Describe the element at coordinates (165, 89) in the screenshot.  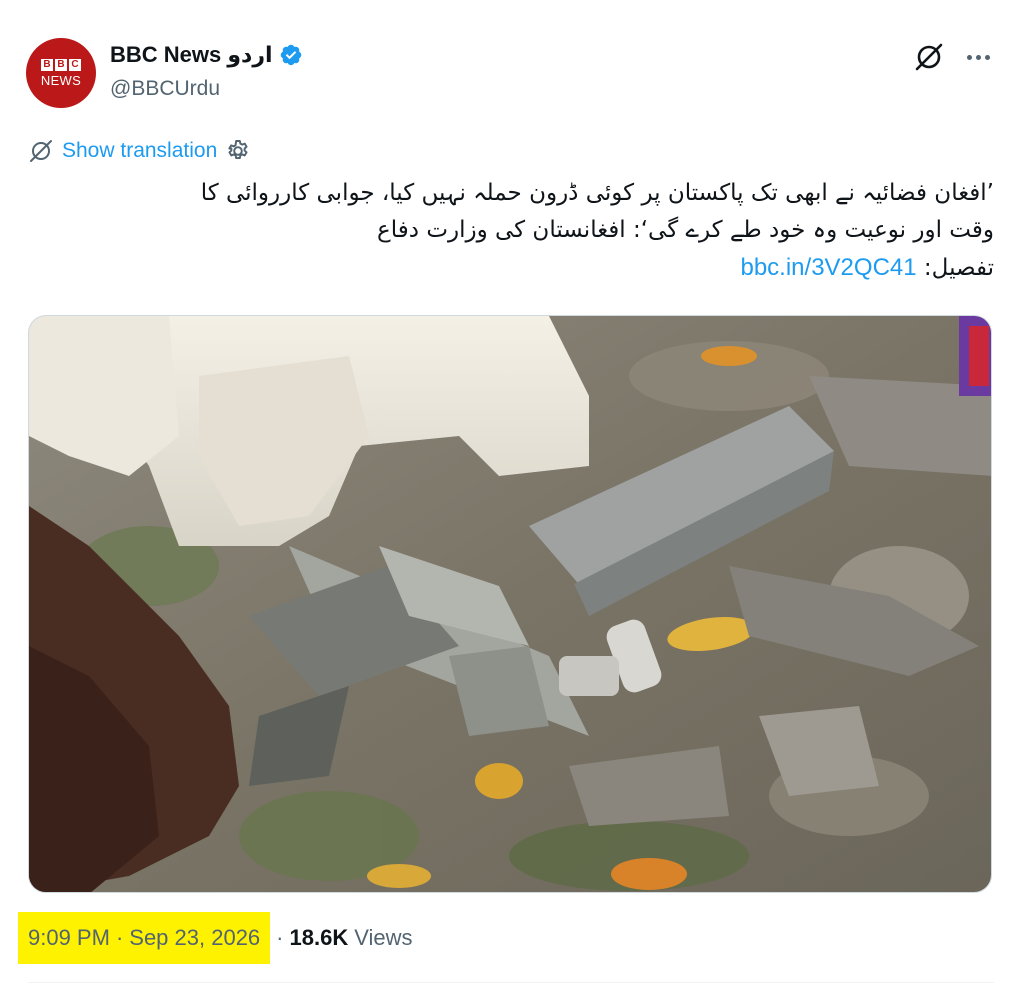
I see `account-handle: @BBCUrdu` at that location.